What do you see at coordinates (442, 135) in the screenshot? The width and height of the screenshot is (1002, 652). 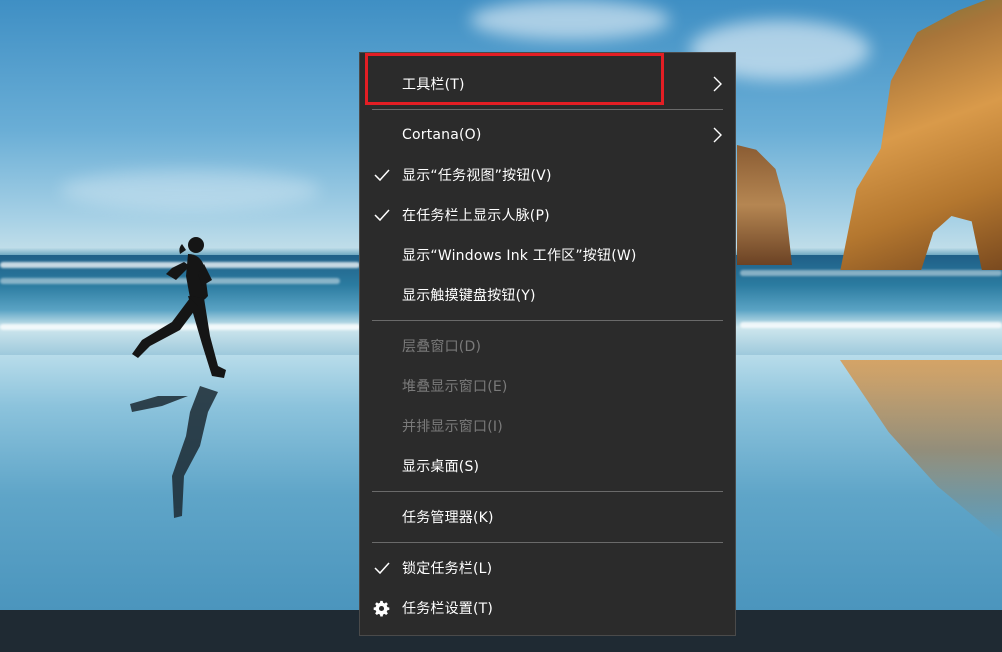 I see `menu-item-label: Cortana(O)` at bounding box center [442, 135].